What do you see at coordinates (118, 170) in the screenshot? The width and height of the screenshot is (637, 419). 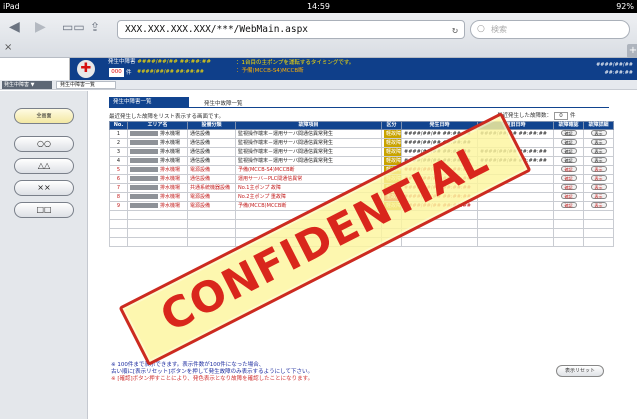 I see `cell-no: 5` at bounding box center [118, 170].